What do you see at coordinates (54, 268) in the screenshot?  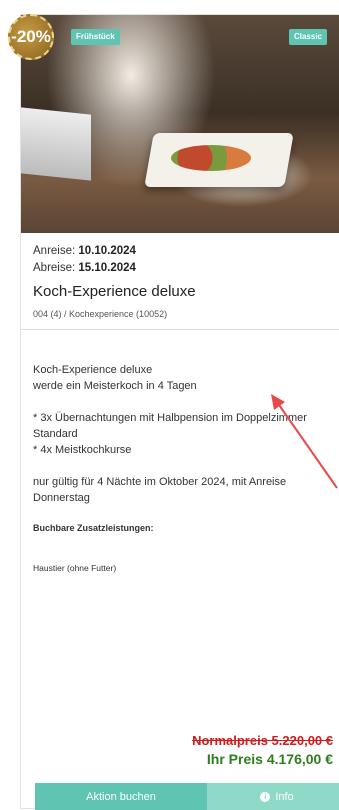 I see `departure-label: Abreise:` at bounding box center [54, 268].